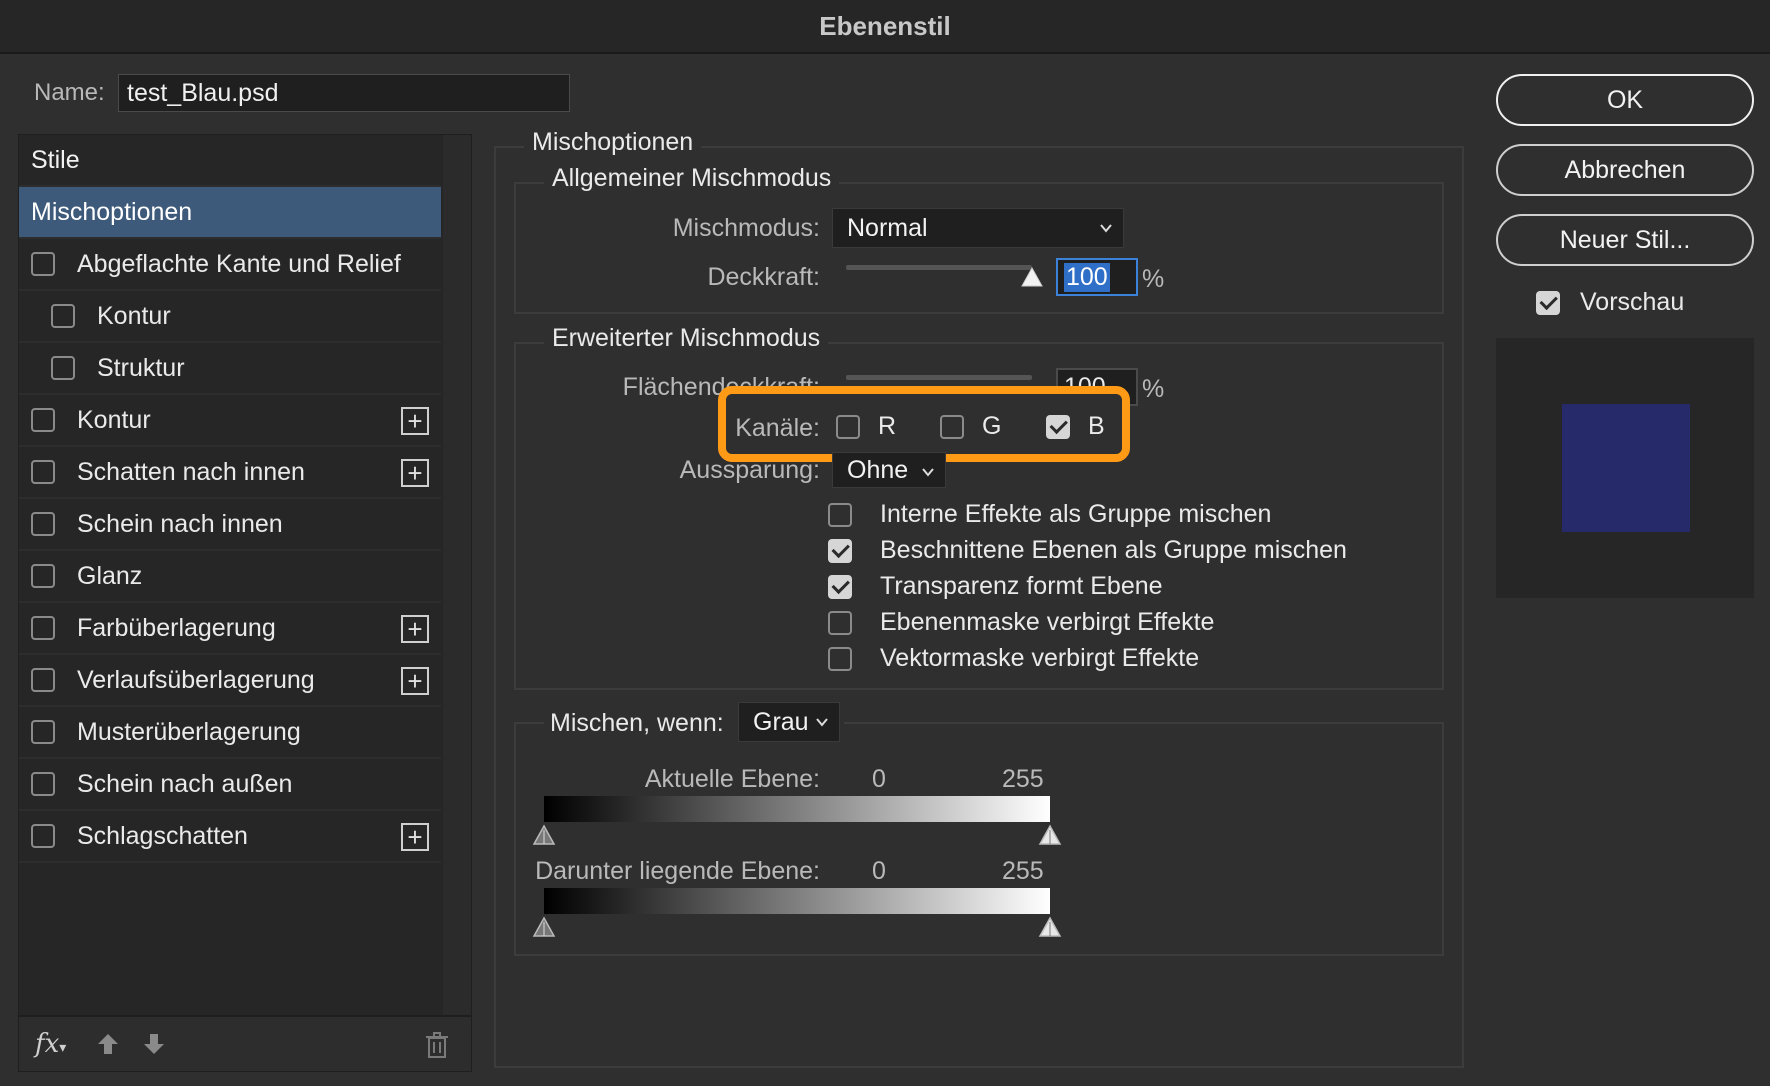  I want to click on blend-mode-select: Normal, so click(978, 228).